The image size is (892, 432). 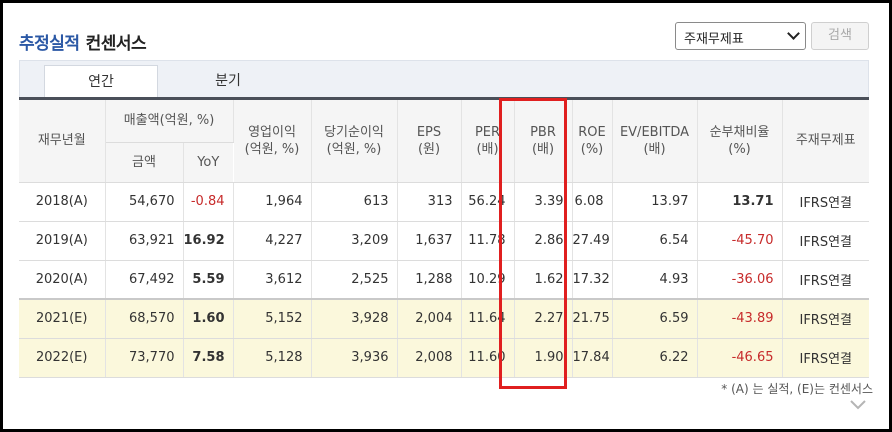 I want to click on cell-sales: 54,670, so click(x=144, y=202).